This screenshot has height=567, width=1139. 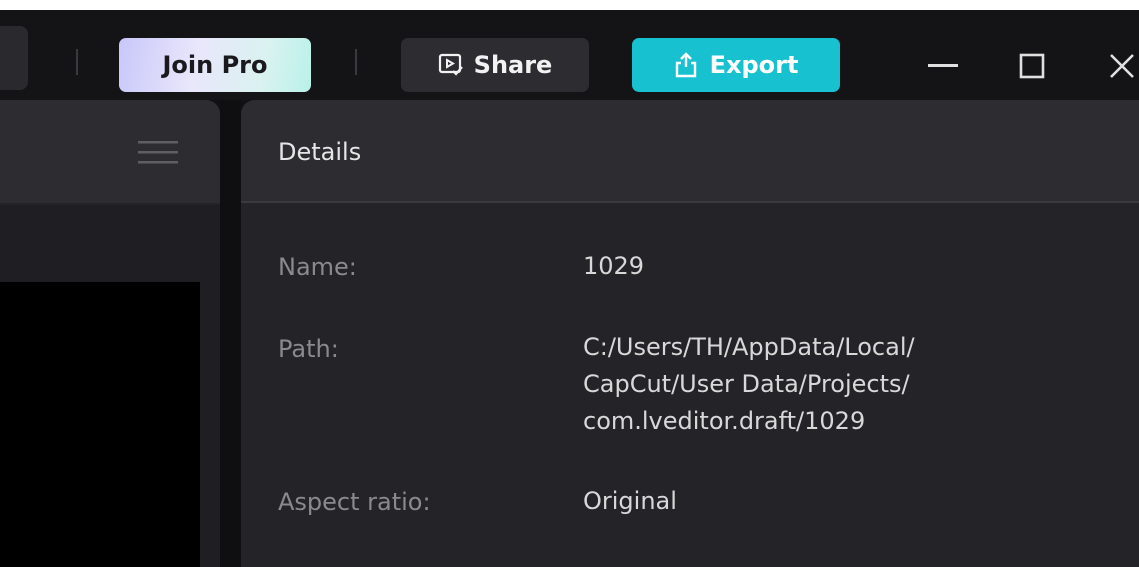 I want to click on export-label: Export, so click(x=754, y=65).